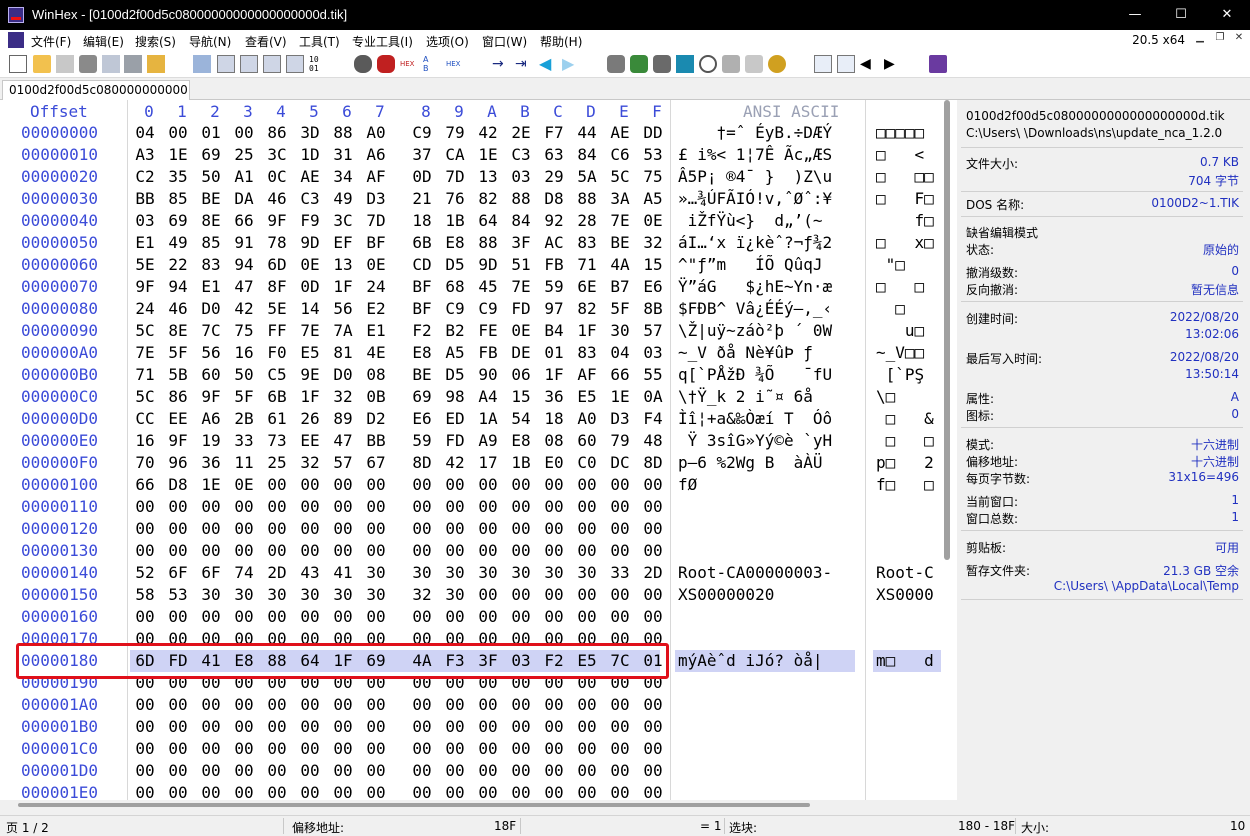  What do you see at coordinates (88, 64) in the screenshot?
I see `print-icon` at bounding box center [88, 64].